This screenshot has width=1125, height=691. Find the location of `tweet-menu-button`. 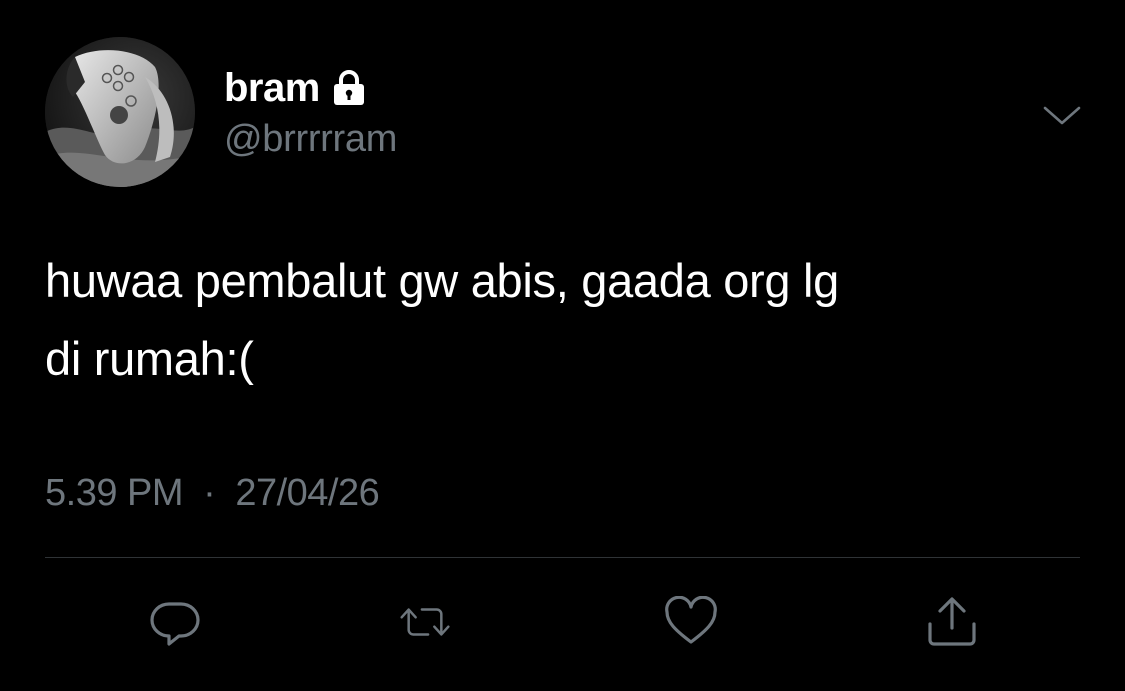

tweet-menu-button is located at coordinates (1062, 115).